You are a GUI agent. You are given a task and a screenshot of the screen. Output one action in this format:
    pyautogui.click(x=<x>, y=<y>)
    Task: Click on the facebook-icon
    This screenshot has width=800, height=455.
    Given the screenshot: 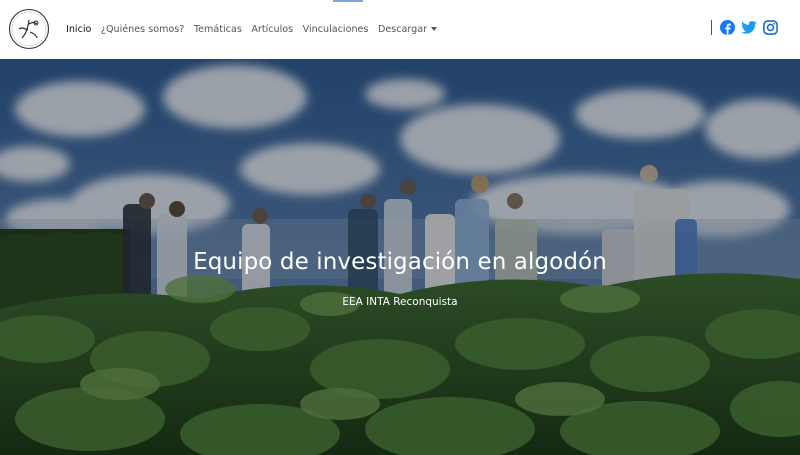 What is the action you would take?
    pyautogui.click(x=727, y=27)
    